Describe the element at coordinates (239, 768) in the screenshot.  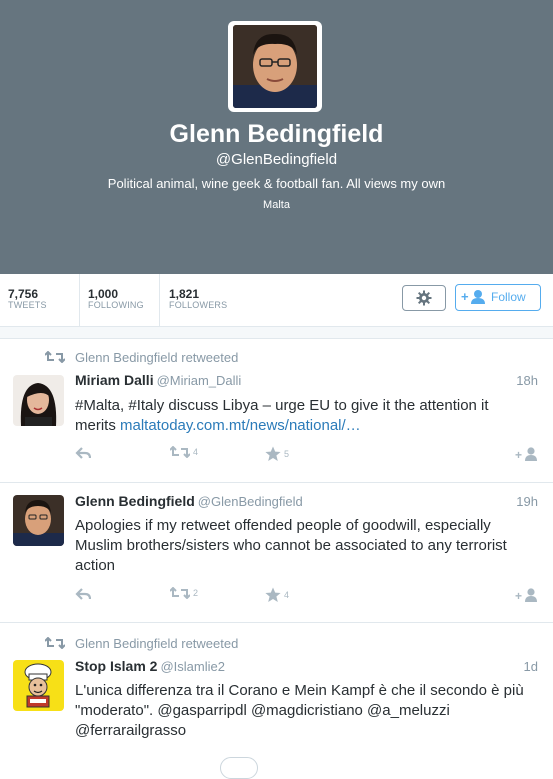
I see `load-more-indicator` at that location.